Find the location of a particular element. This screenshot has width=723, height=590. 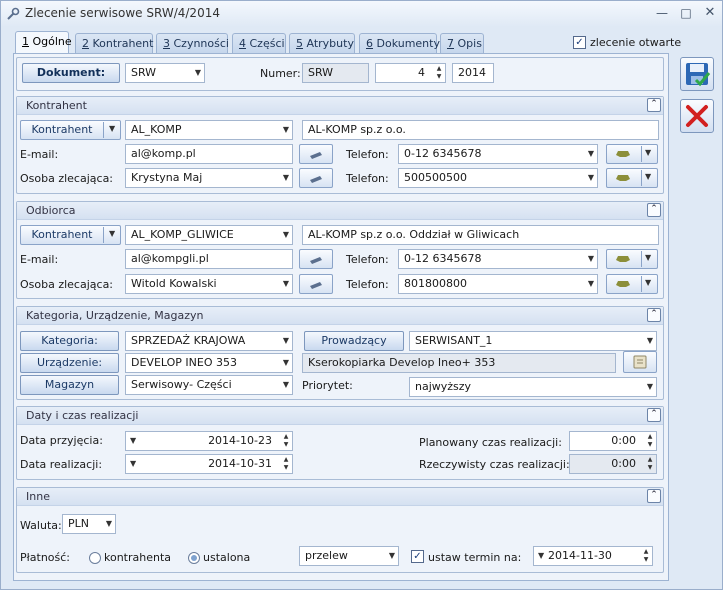

tab-czesci: 4 Części is located at coordinates (259, 43).